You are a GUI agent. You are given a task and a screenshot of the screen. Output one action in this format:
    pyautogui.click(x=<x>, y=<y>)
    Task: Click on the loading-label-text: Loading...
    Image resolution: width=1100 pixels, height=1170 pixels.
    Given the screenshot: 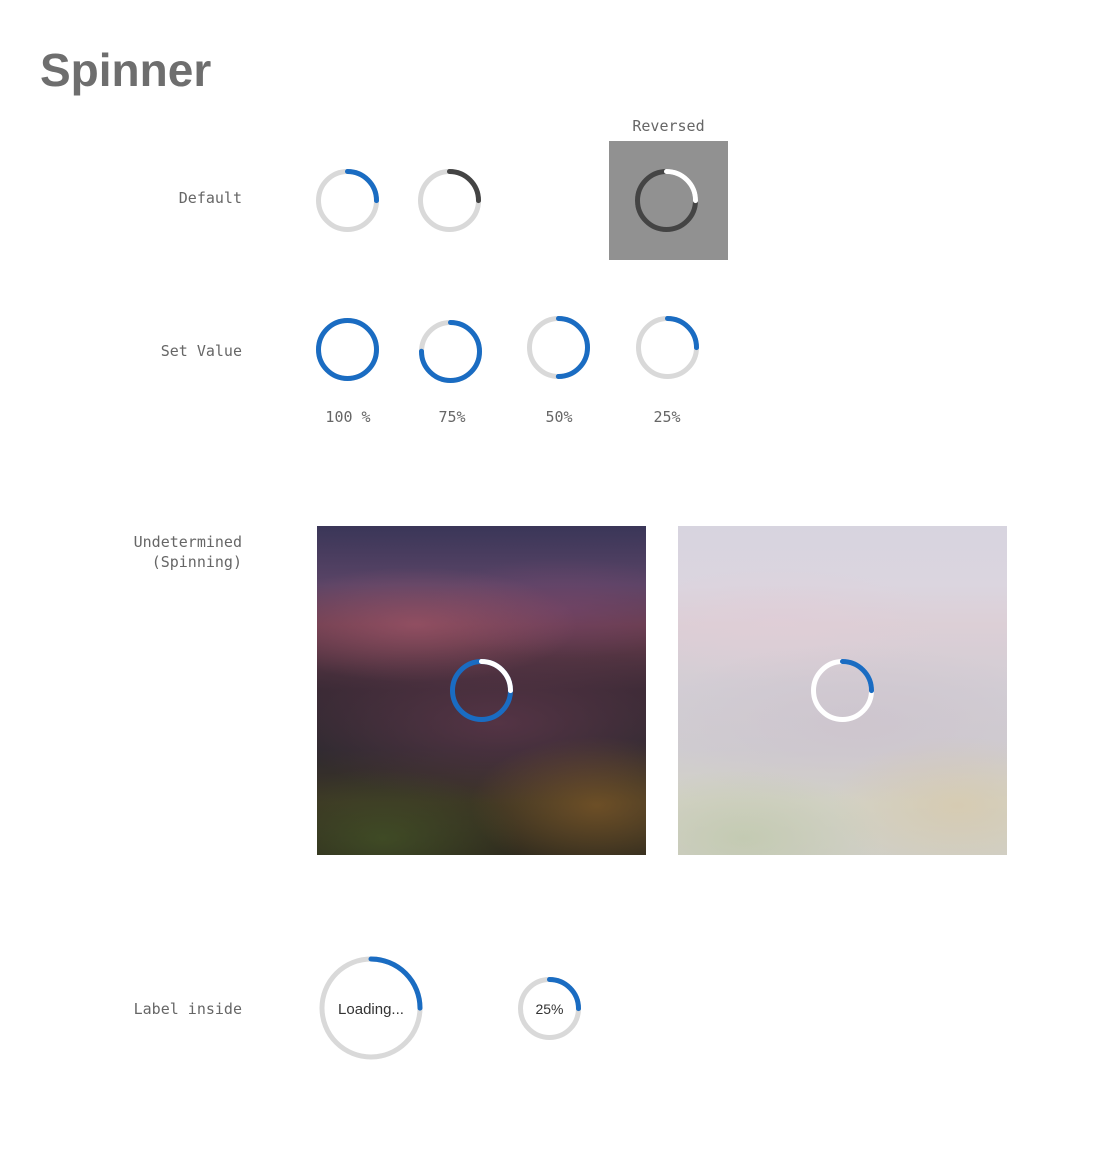 What is the action you would take?
    pyautogui.click(x=371, y=1009)
    